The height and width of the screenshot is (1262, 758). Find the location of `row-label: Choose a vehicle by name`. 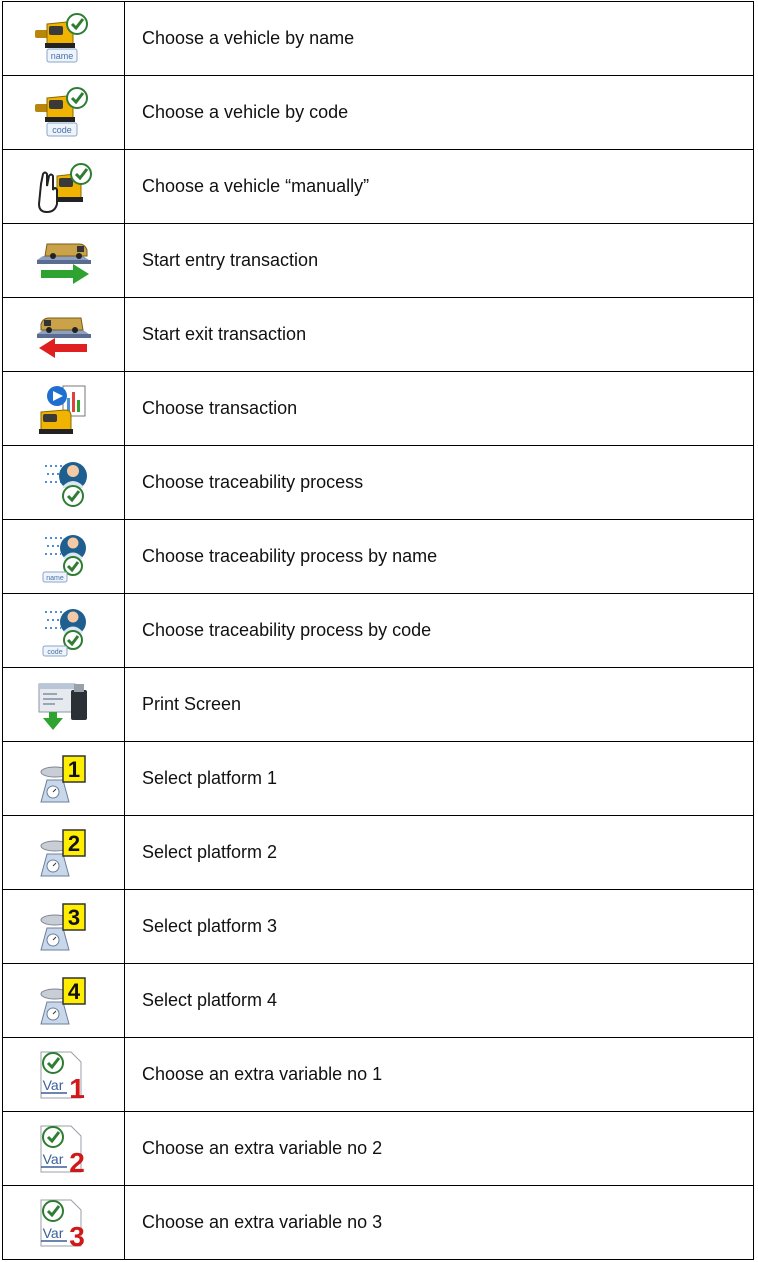

row-label: Choose a vehicle by name is located at coordinates (439, 38).